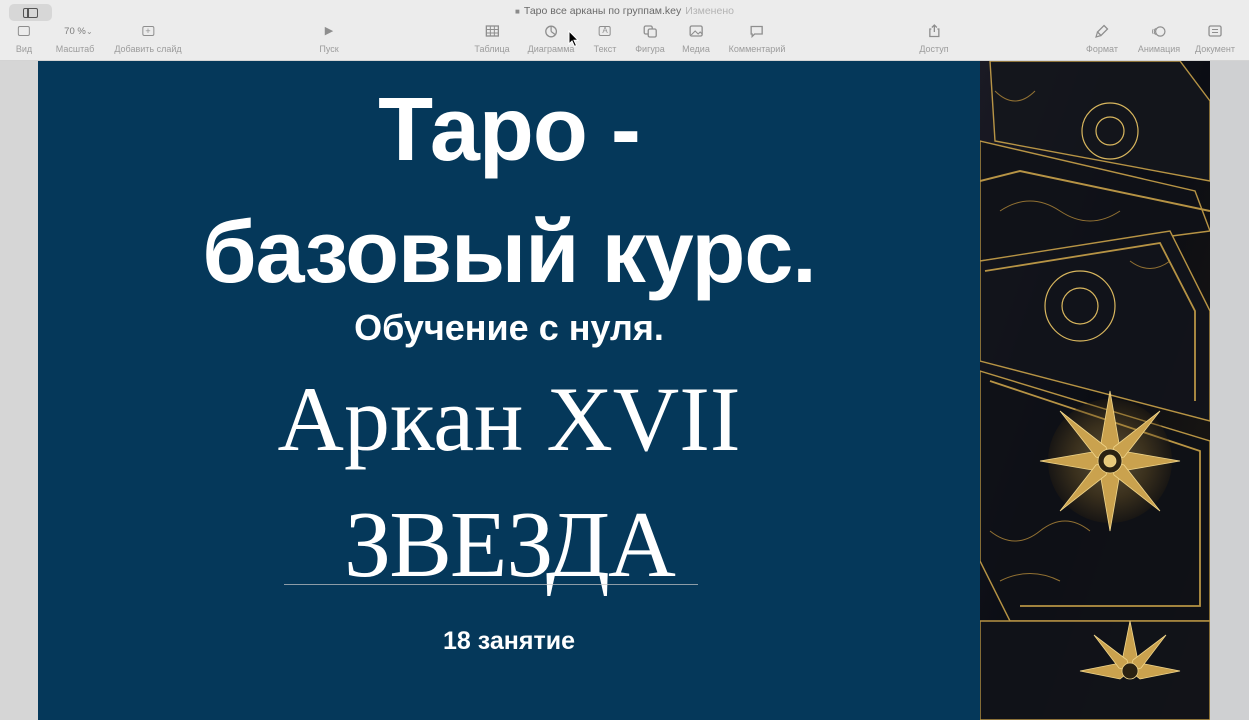 The width and height of the screenshot is (1249, 720). I want to click on view-icon, so click(24, 31).